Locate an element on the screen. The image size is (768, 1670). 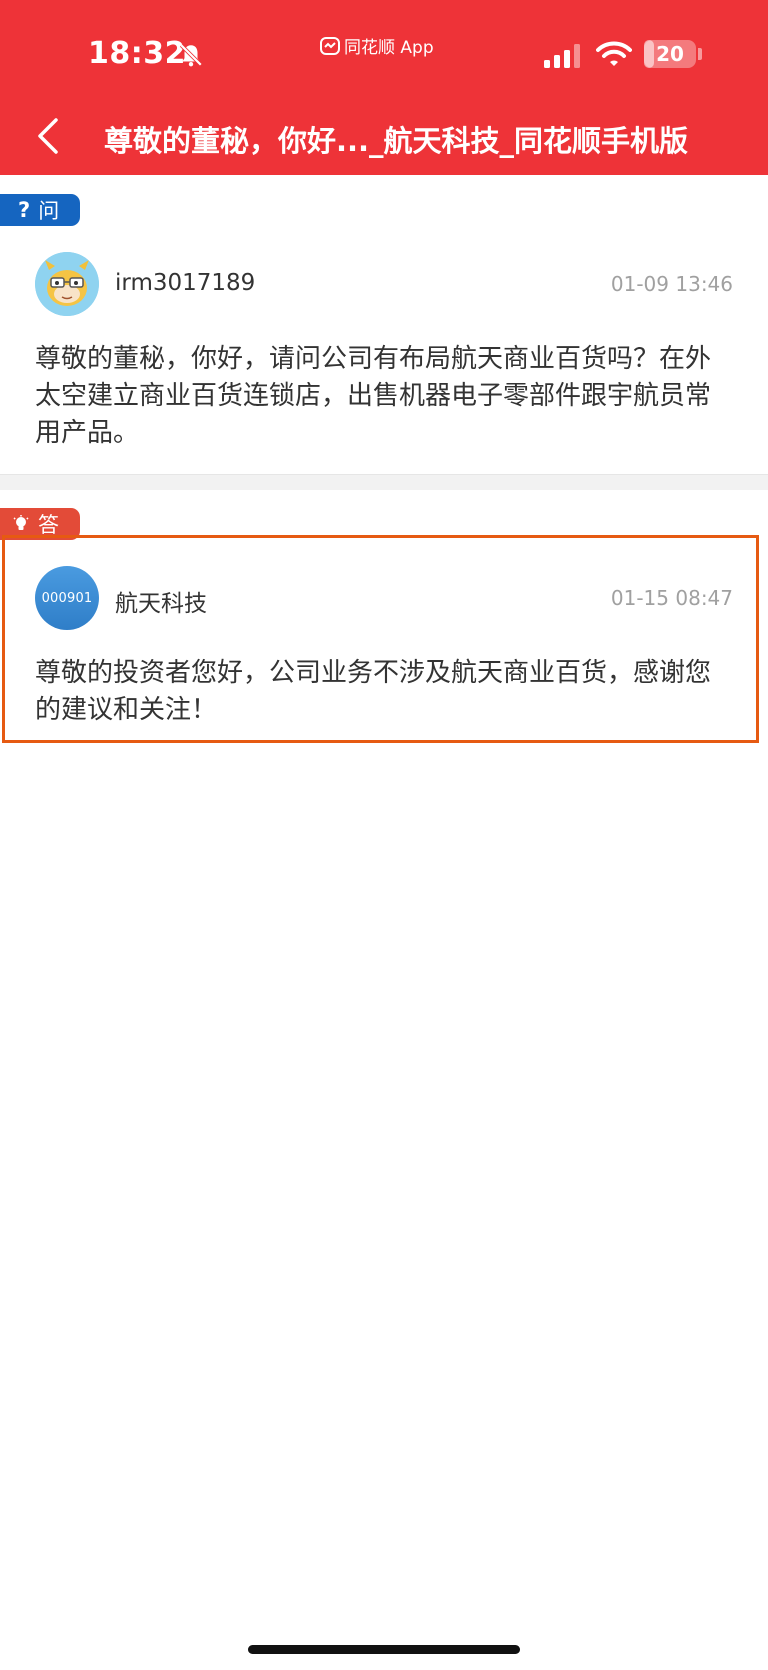
home-indicator is located at coordinates (384, 1649).